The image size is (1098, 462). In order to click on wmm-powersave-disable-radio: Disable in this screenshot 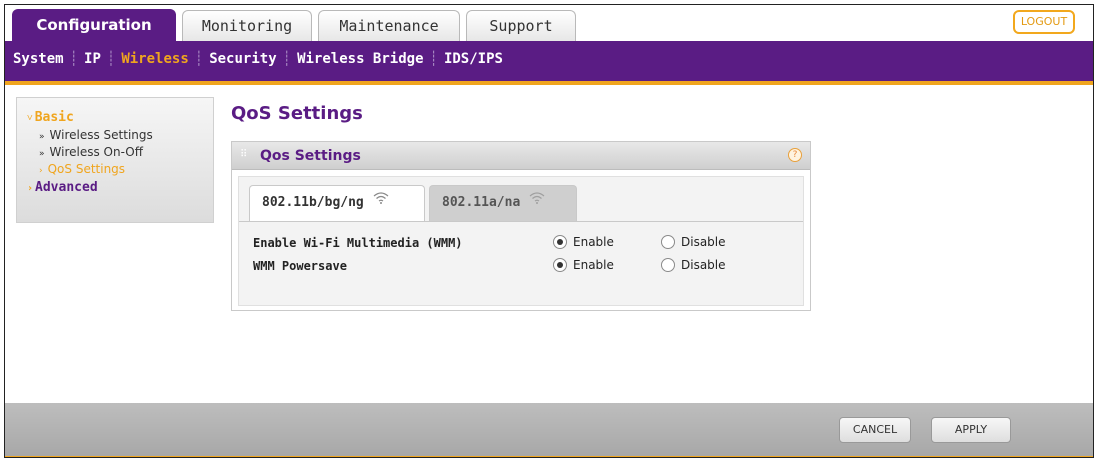, I will do `click(693, 265)`.